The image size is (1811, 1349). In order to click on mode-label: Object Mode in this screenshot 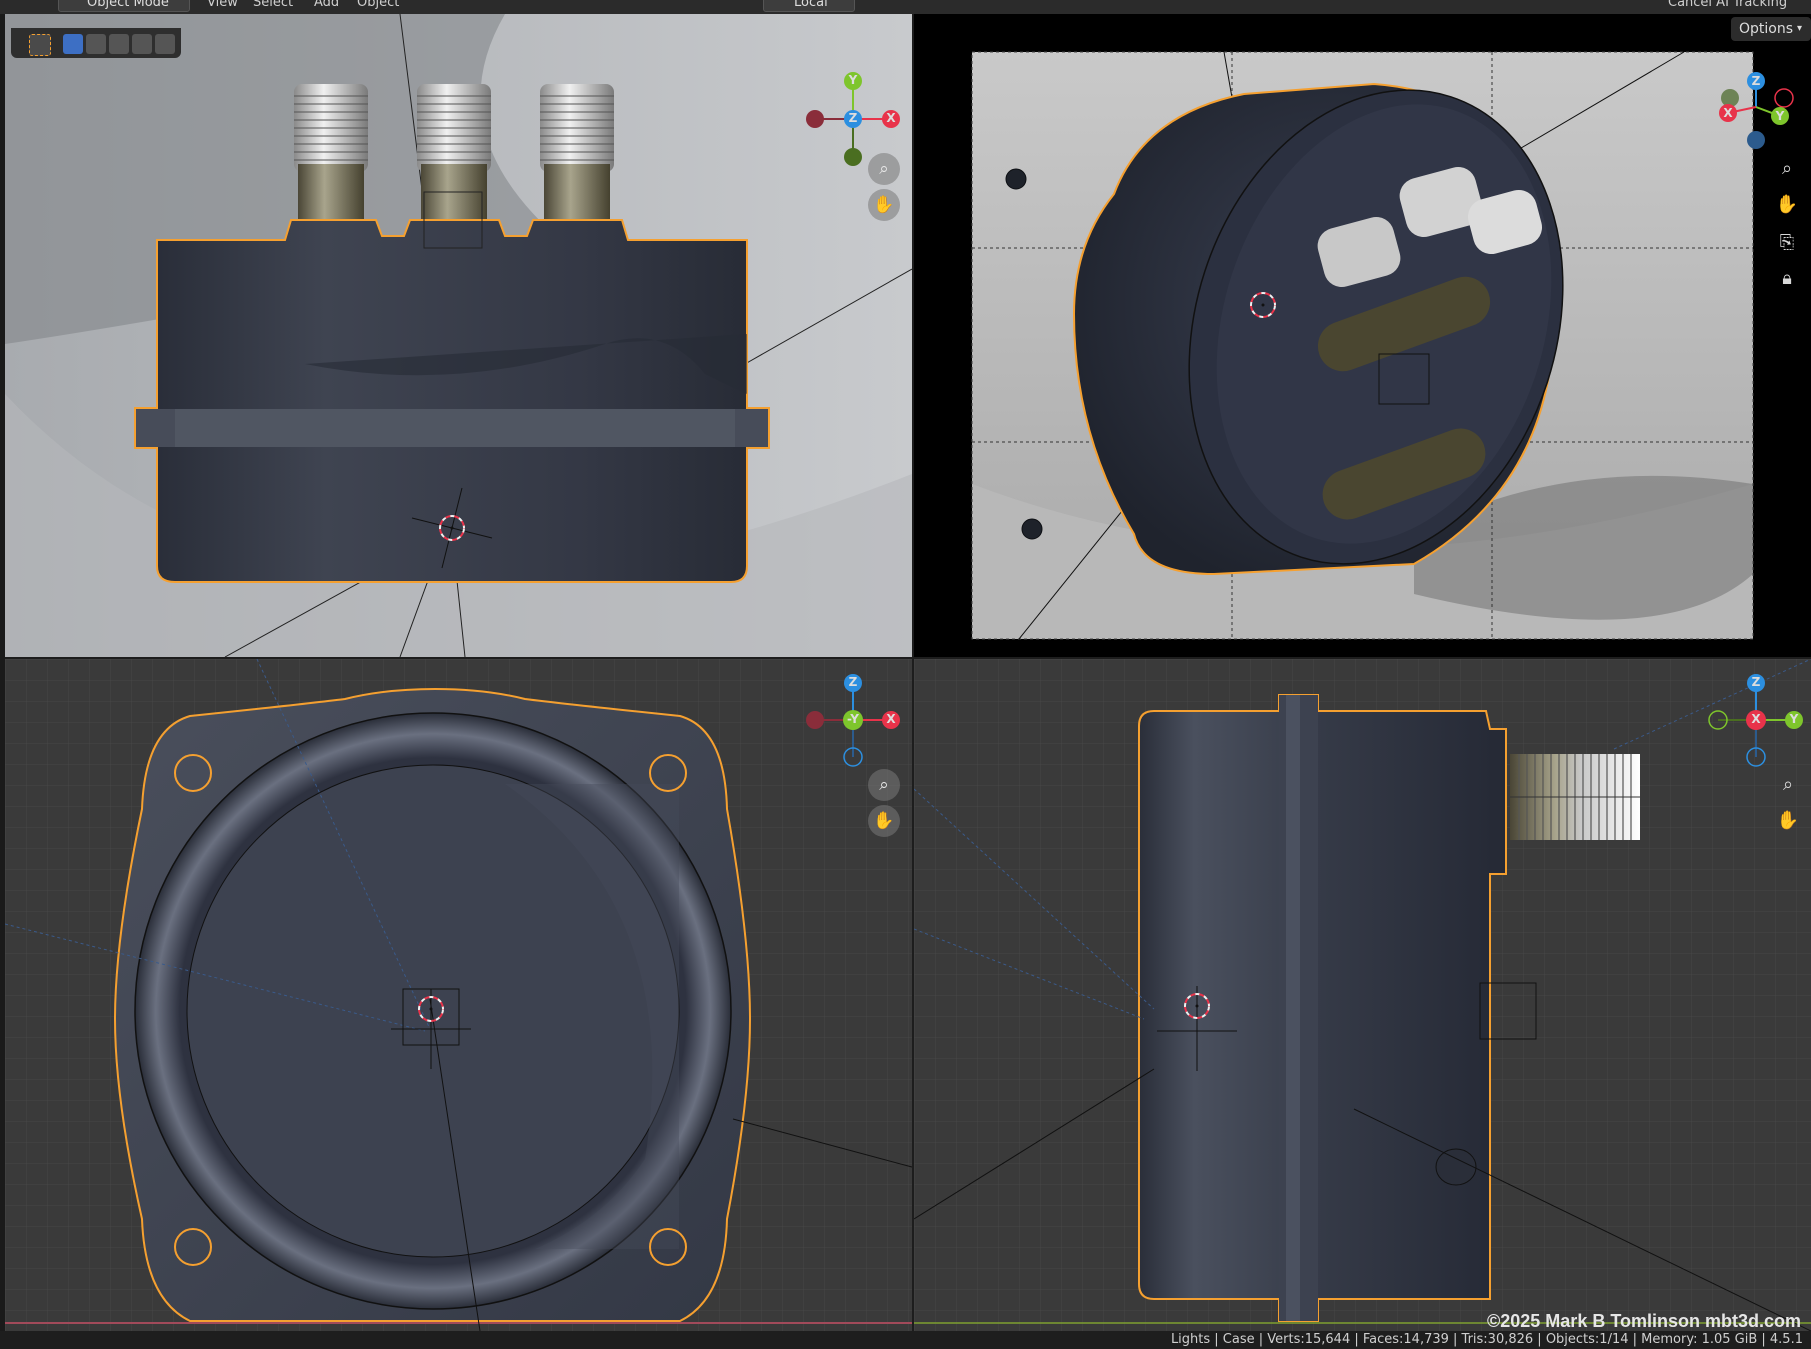, I will do `click(128, 5)`.